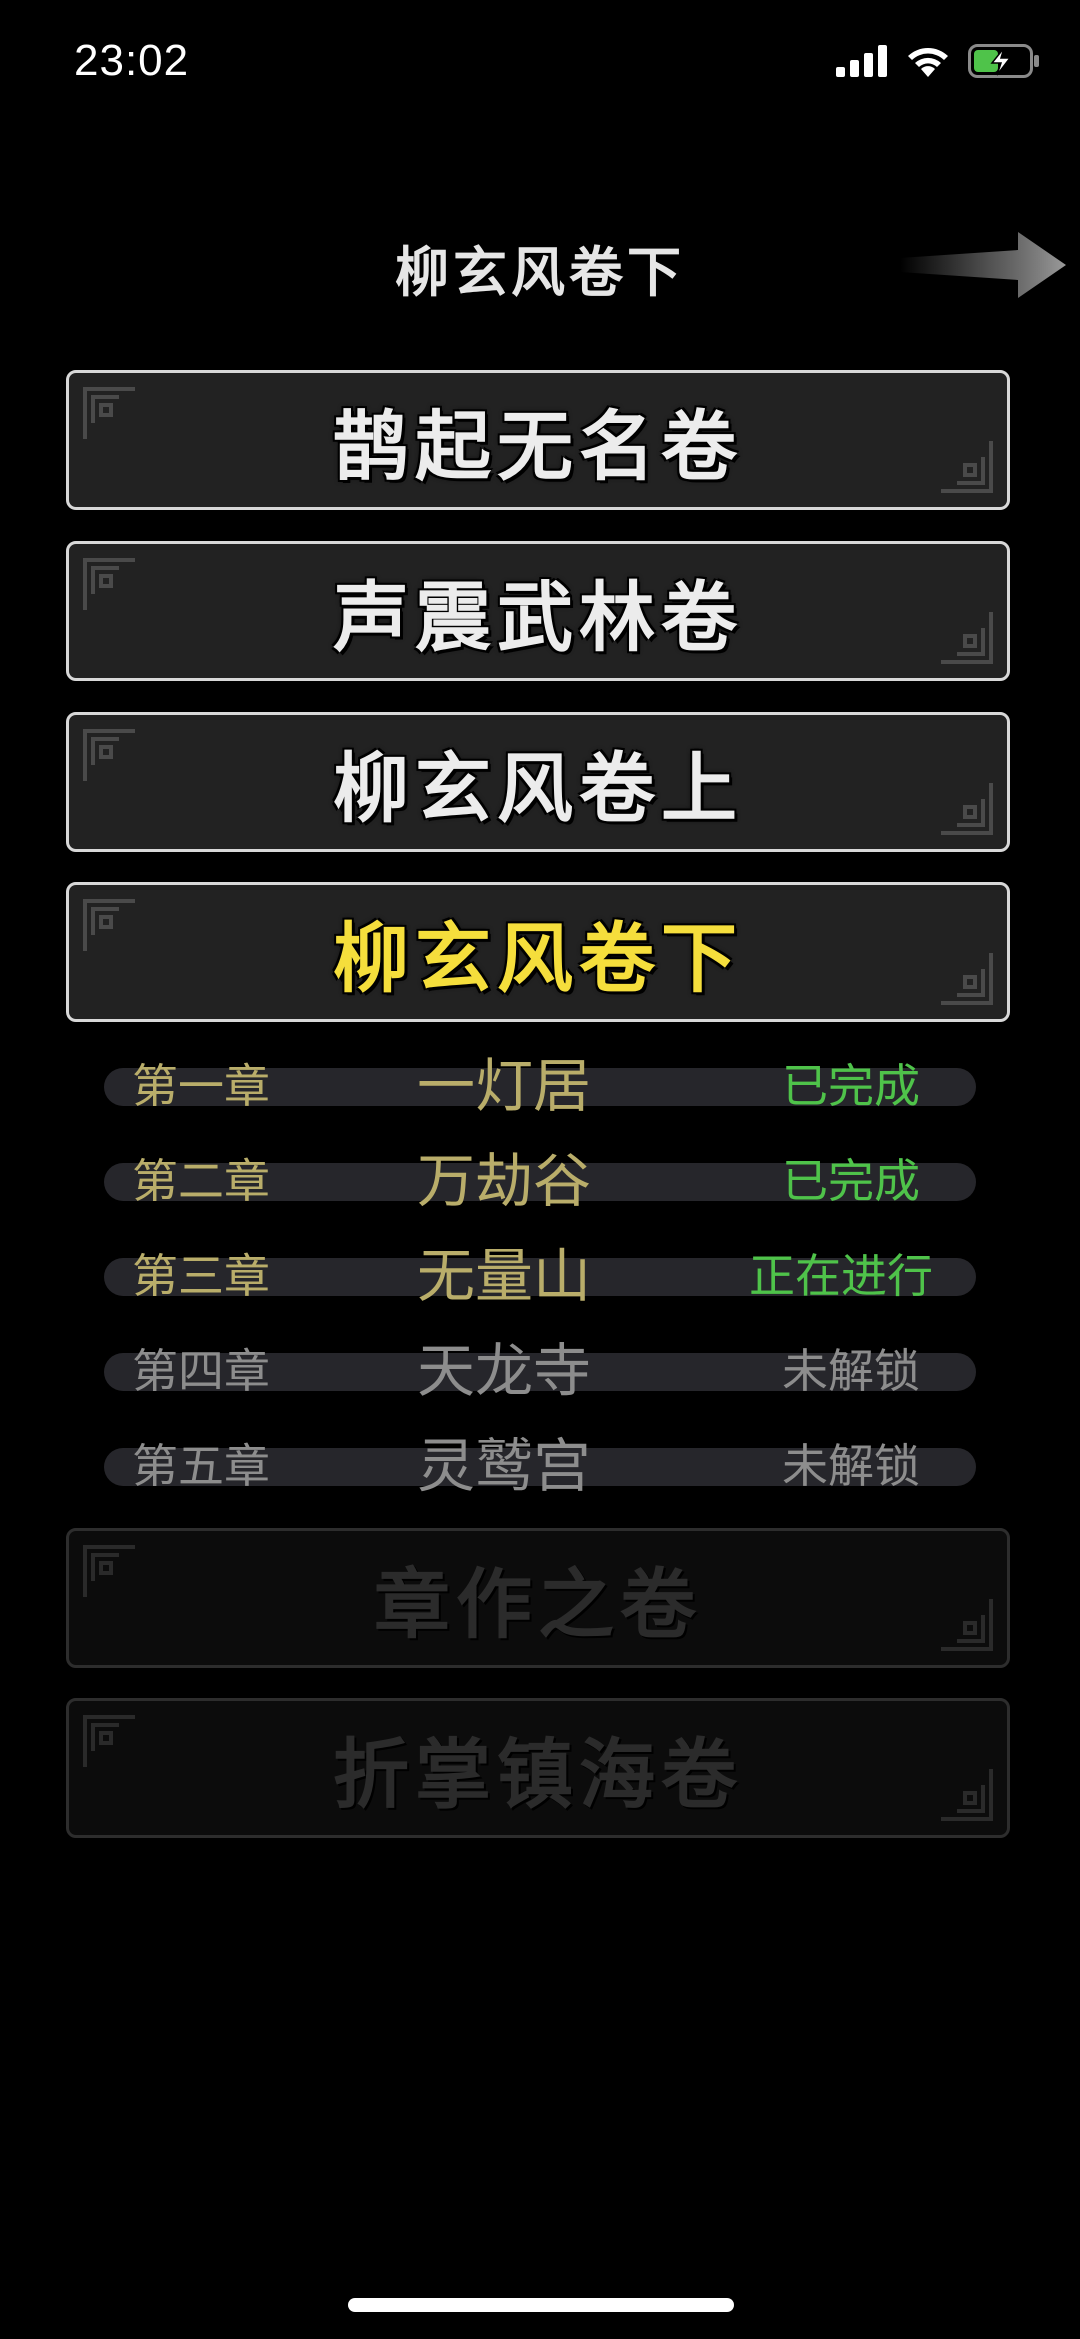  I want to click on chapter-number: 第四章, so click(201, 1371).